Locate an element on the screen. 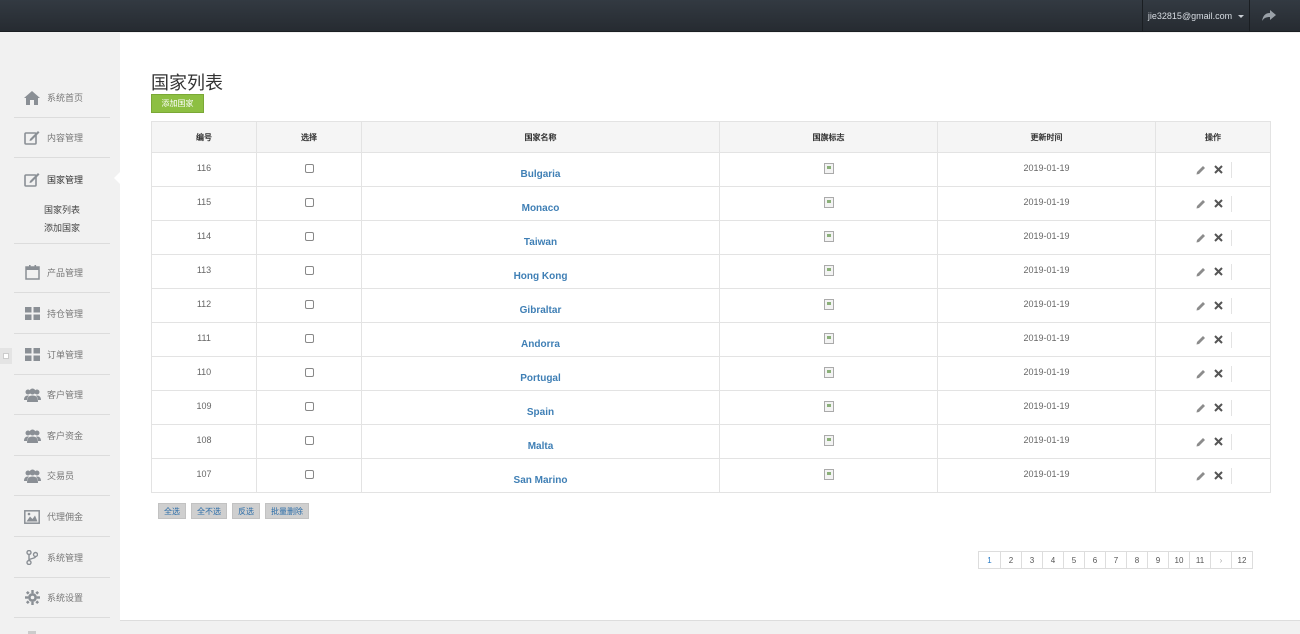 The width and height of the screenshot is (1300, 634). pagination-next: › is located at coordinates (1220, 560).